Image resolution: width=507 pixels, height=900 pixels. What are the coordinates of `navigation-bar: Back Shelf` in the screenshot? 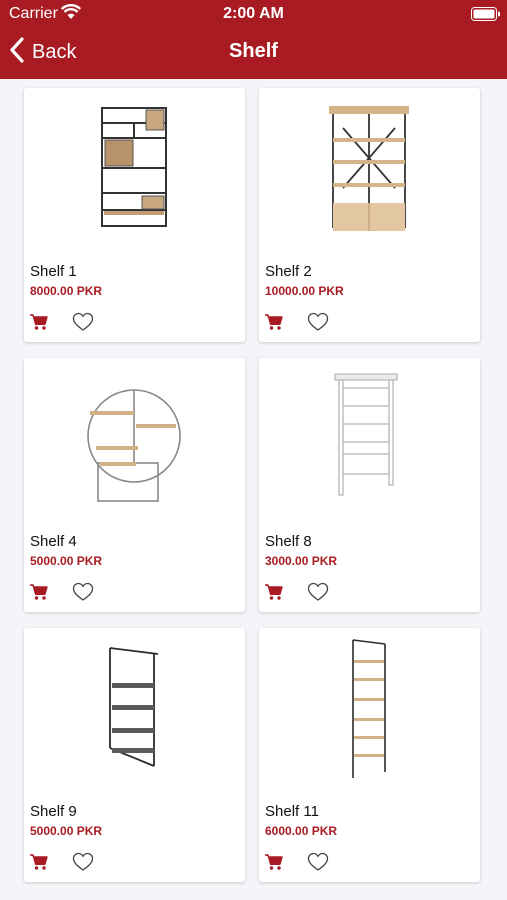 It's located at (253, 53).